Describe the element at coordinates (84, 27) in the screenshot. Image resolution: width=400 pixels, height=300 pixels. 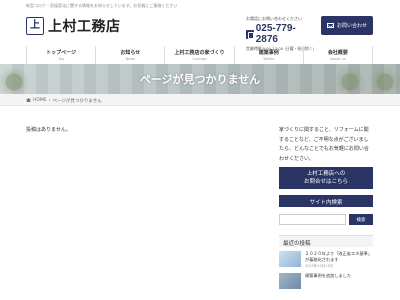
I see `logo-text: 上村工務店` at that location.